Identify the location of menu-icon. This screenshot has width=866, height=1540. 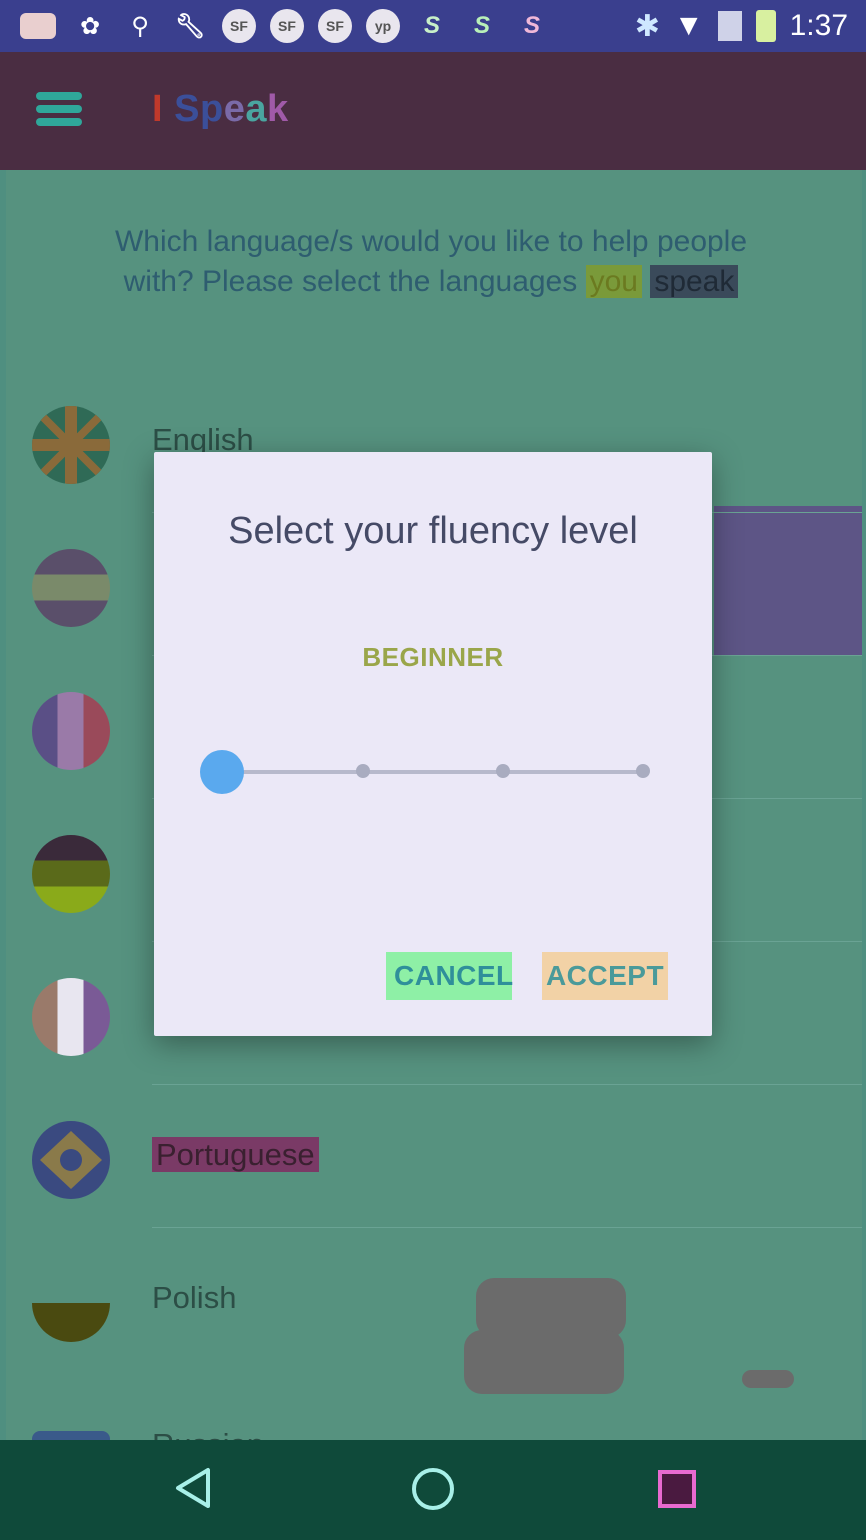
(59, 109).